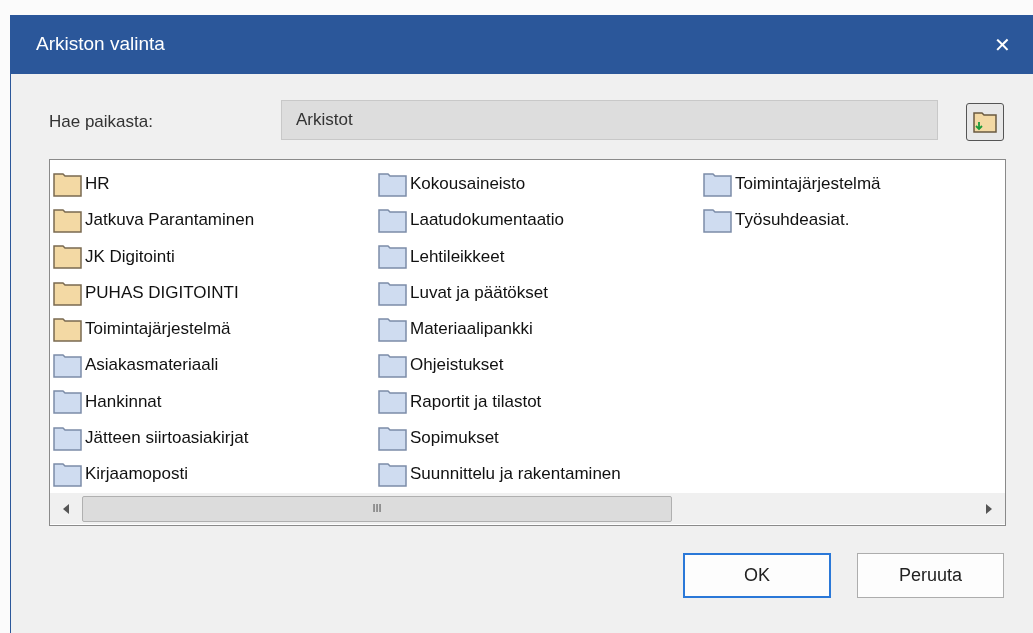 The height and width of the screenshot is (633, 1033). What do you see at coordinates (540, 220) in the screenshot?
I see `archive-list-item: Laatudokumentaatio` at bounding box center [540, 220].